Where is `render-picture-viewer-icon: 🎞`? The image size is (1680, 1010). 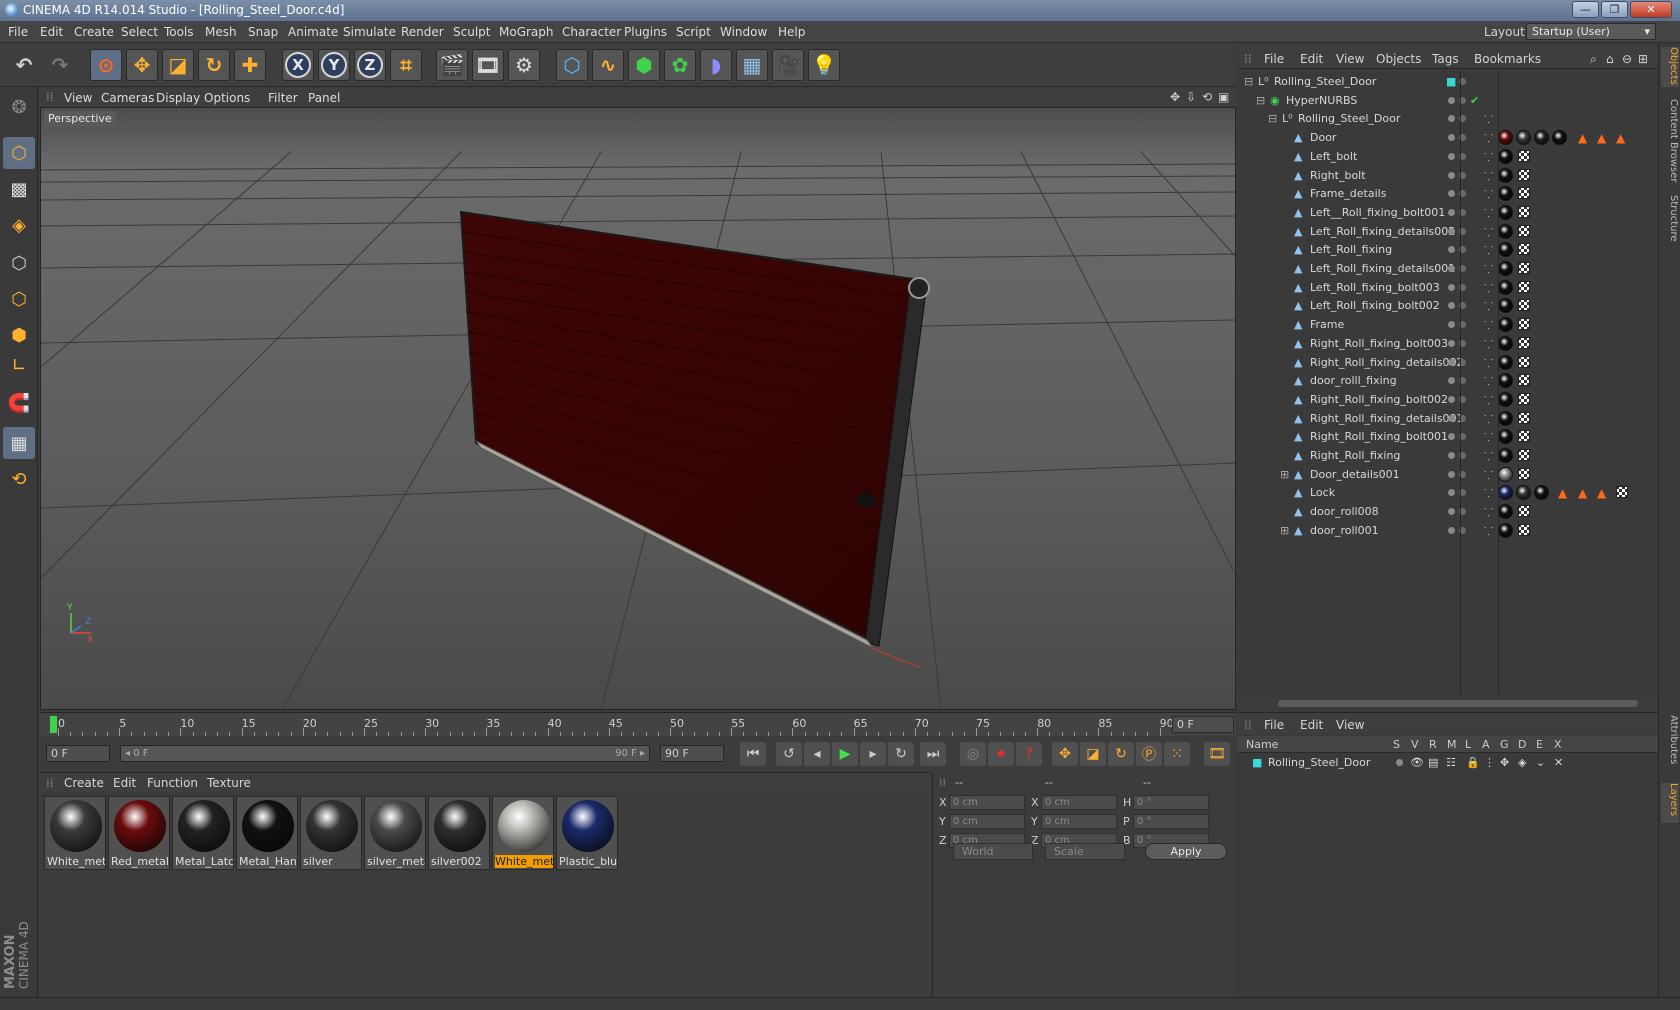 render-picture-viewer-icon: 🎞 is located at coordinates (488, 65).